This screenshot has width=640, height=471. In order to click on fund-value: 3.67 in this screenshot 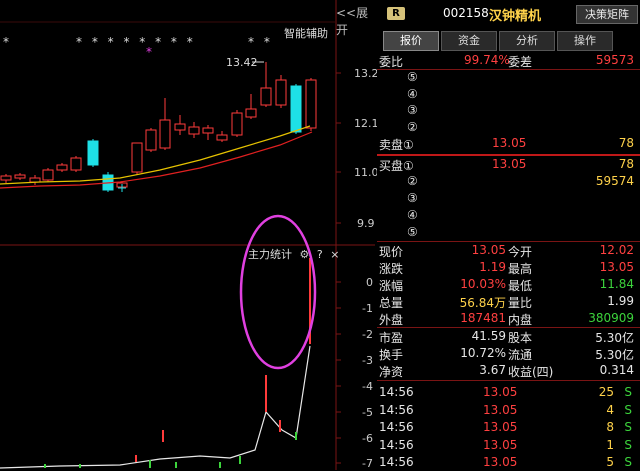, I will do `click(492, 370)`.